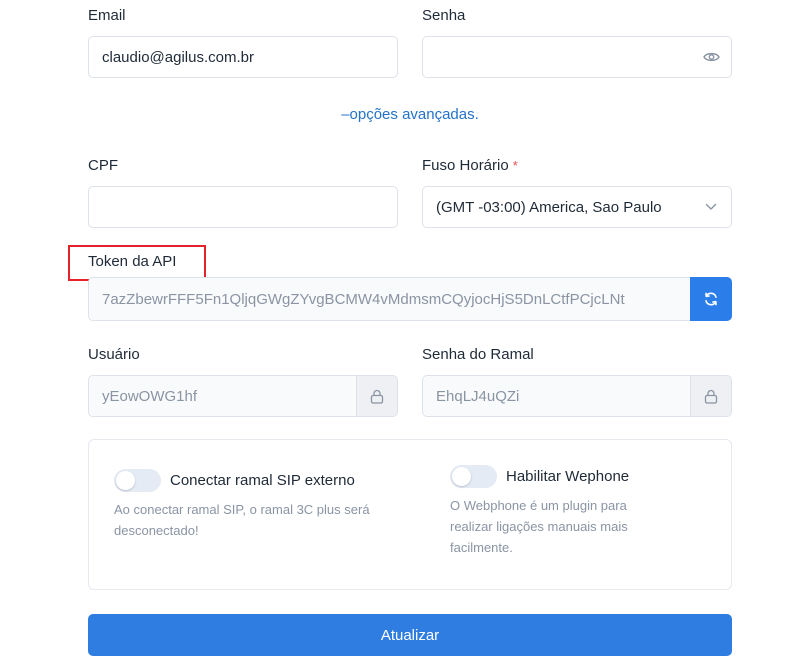 This screenshot has height=658, width=801. Describe the element at coordinates (577, 396) in the screenshot. I see `senha-ramal-field: EhqLJ4uQZi` at that location.